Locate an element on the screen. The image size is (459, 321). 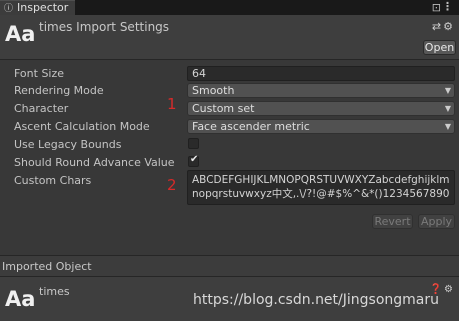
character-row: Character Custom set ▼ is located at coordinates (229, 109).